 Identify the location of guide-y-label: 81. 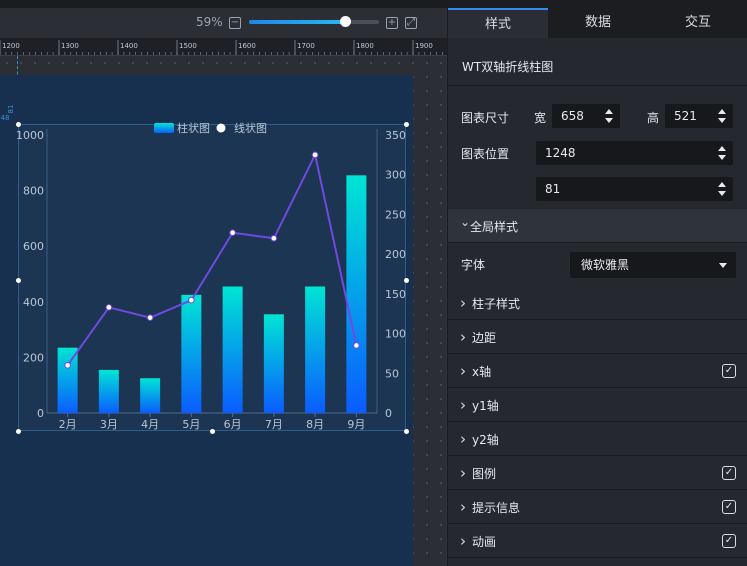
(11, 109).